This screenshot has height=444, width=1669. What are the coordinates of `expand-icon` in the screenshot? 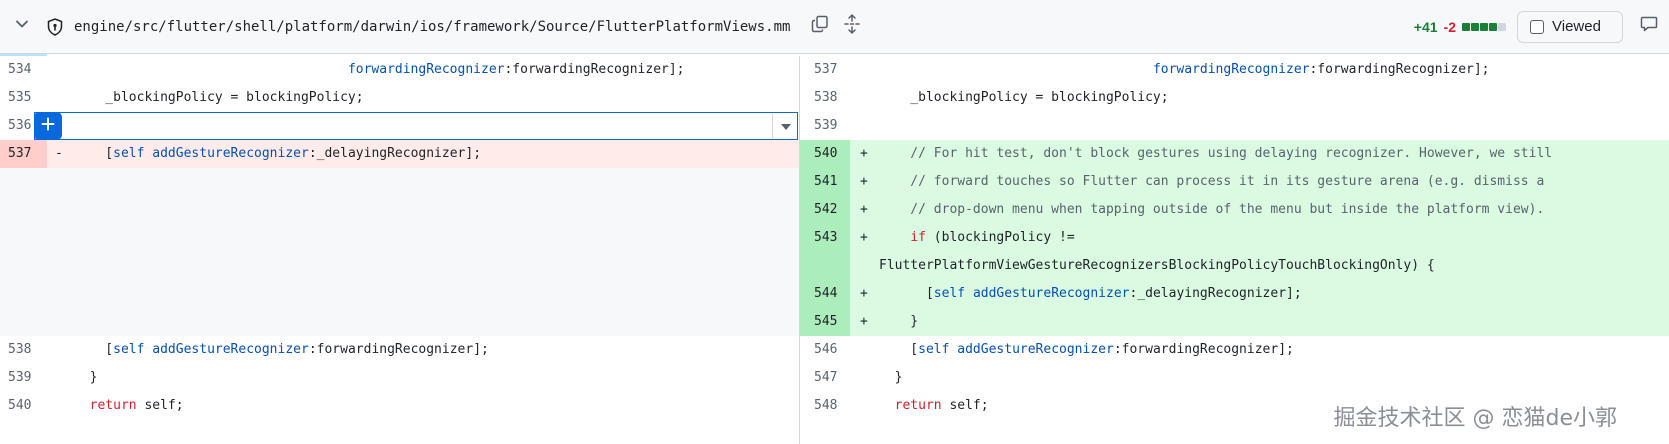 It's located at (852, 26).